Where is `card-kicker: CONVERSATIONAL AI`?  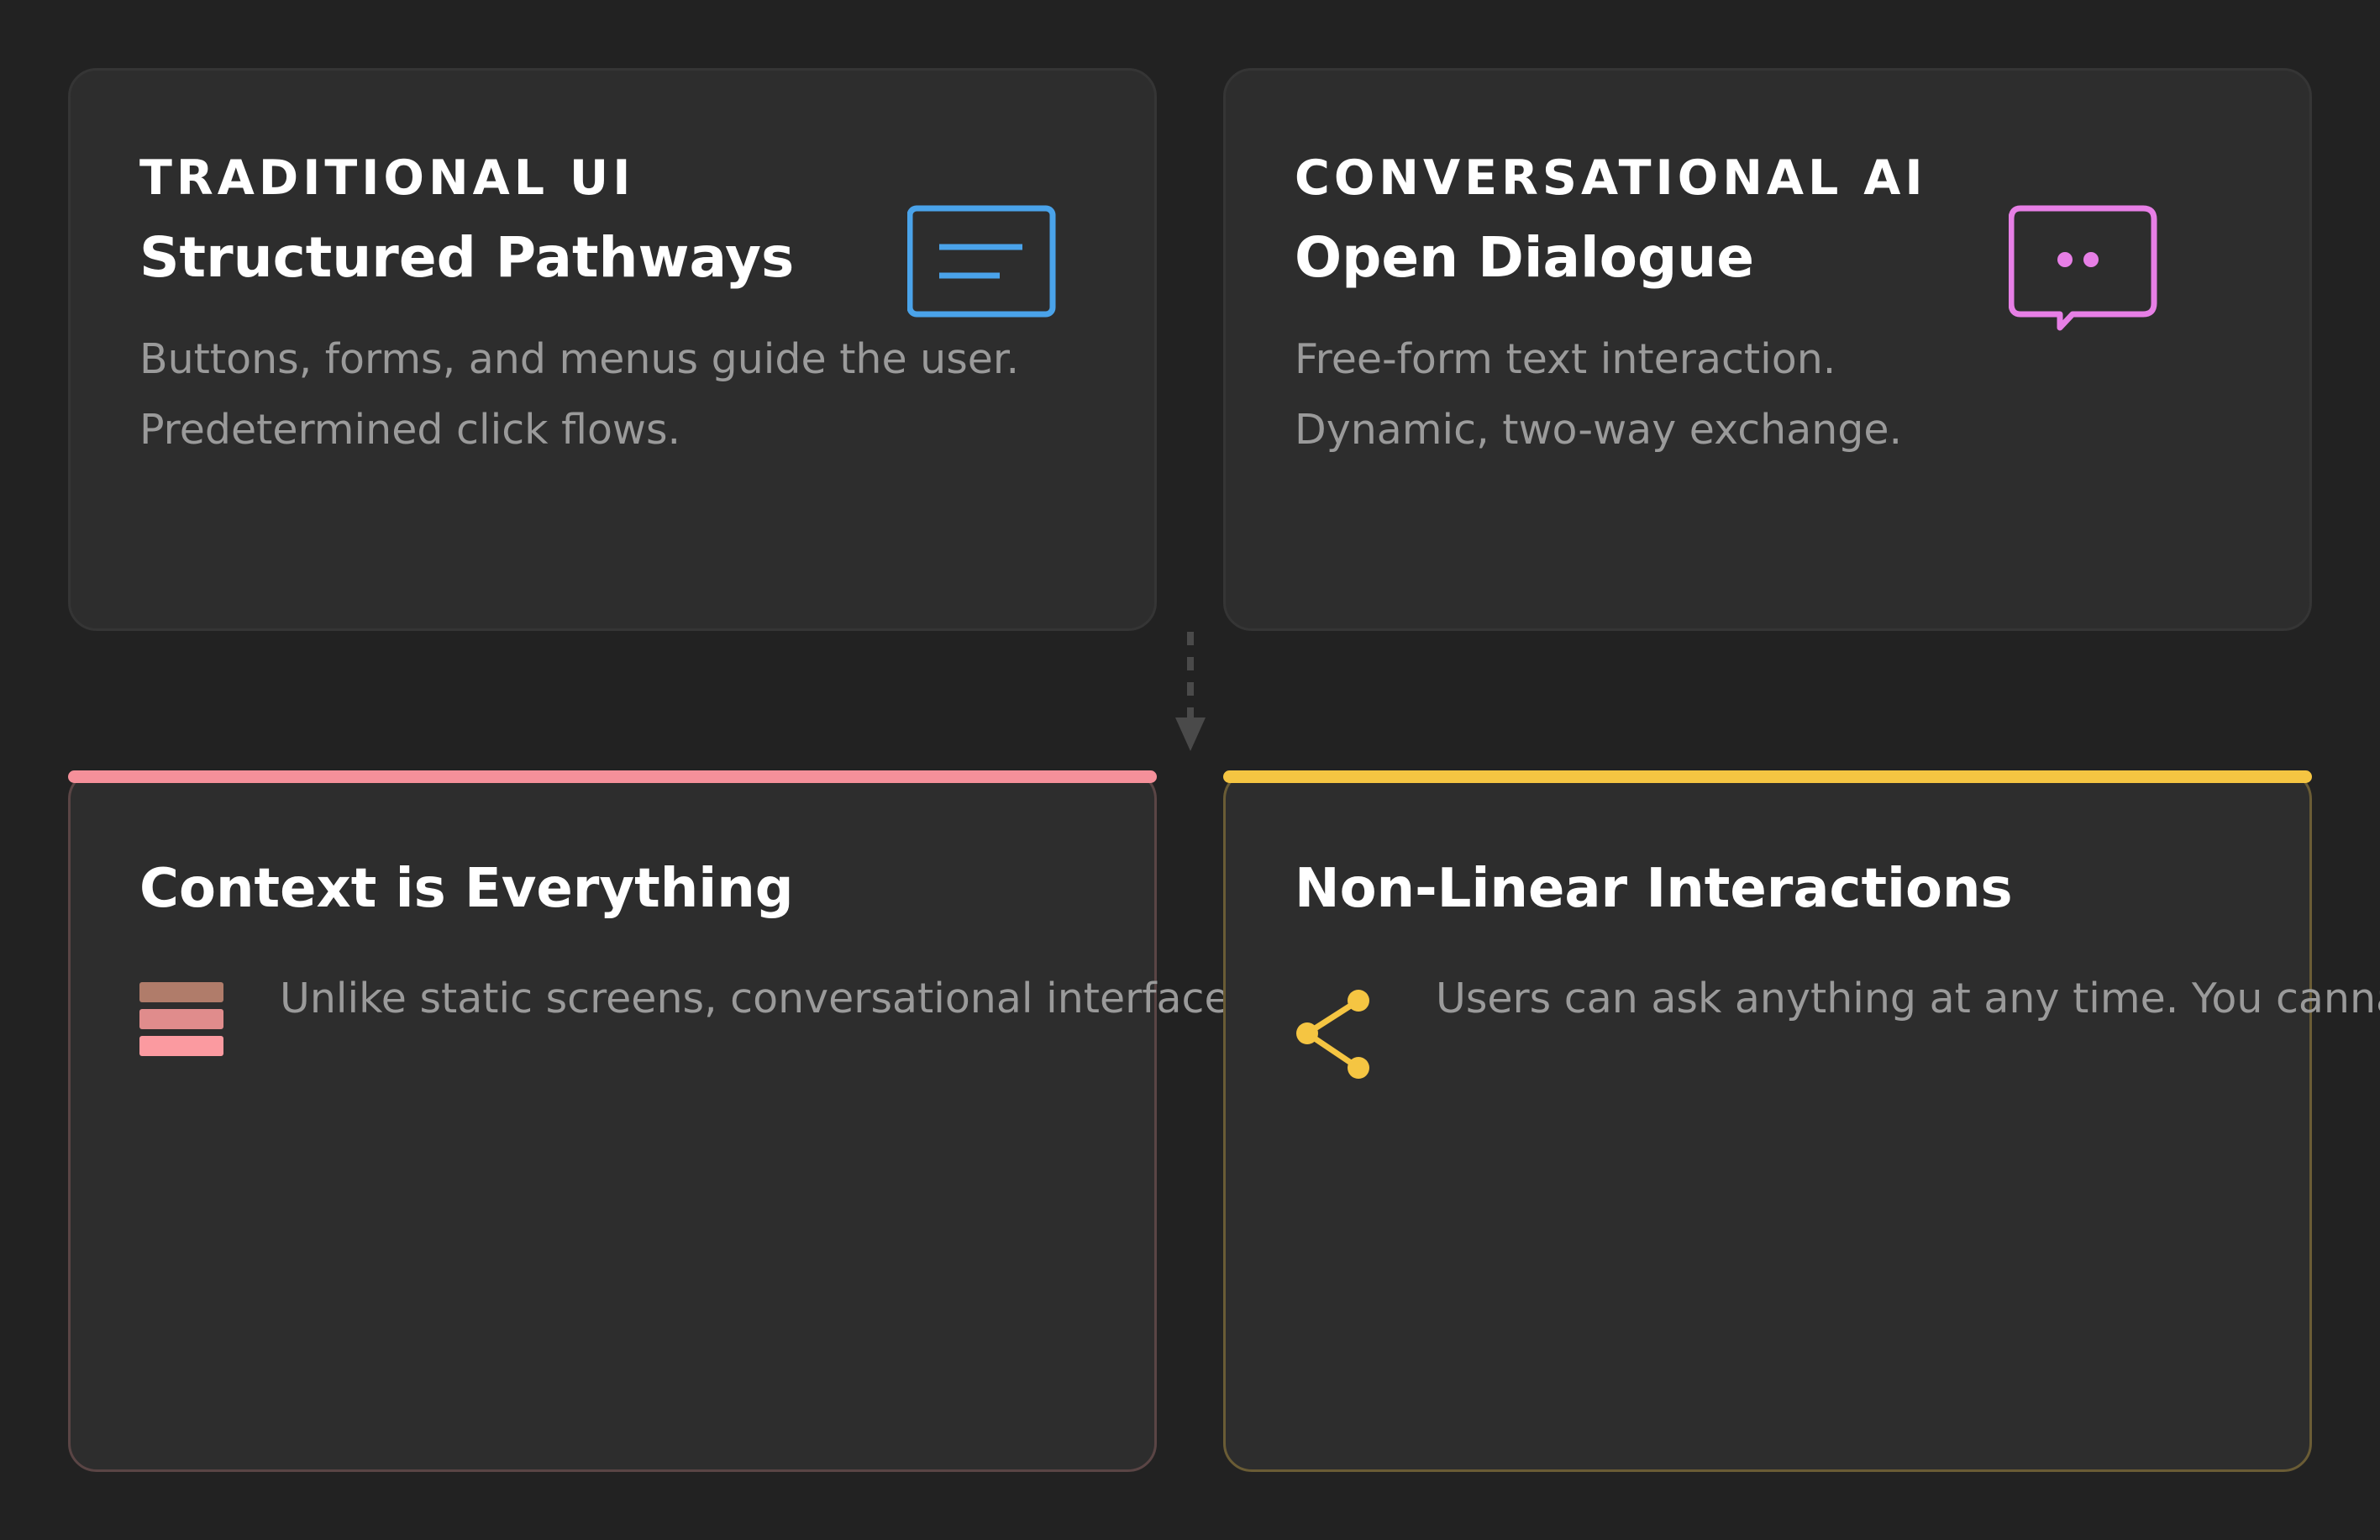
card-kicker: CONVERSATIONAL AI is located at coordinates (1611, 178).